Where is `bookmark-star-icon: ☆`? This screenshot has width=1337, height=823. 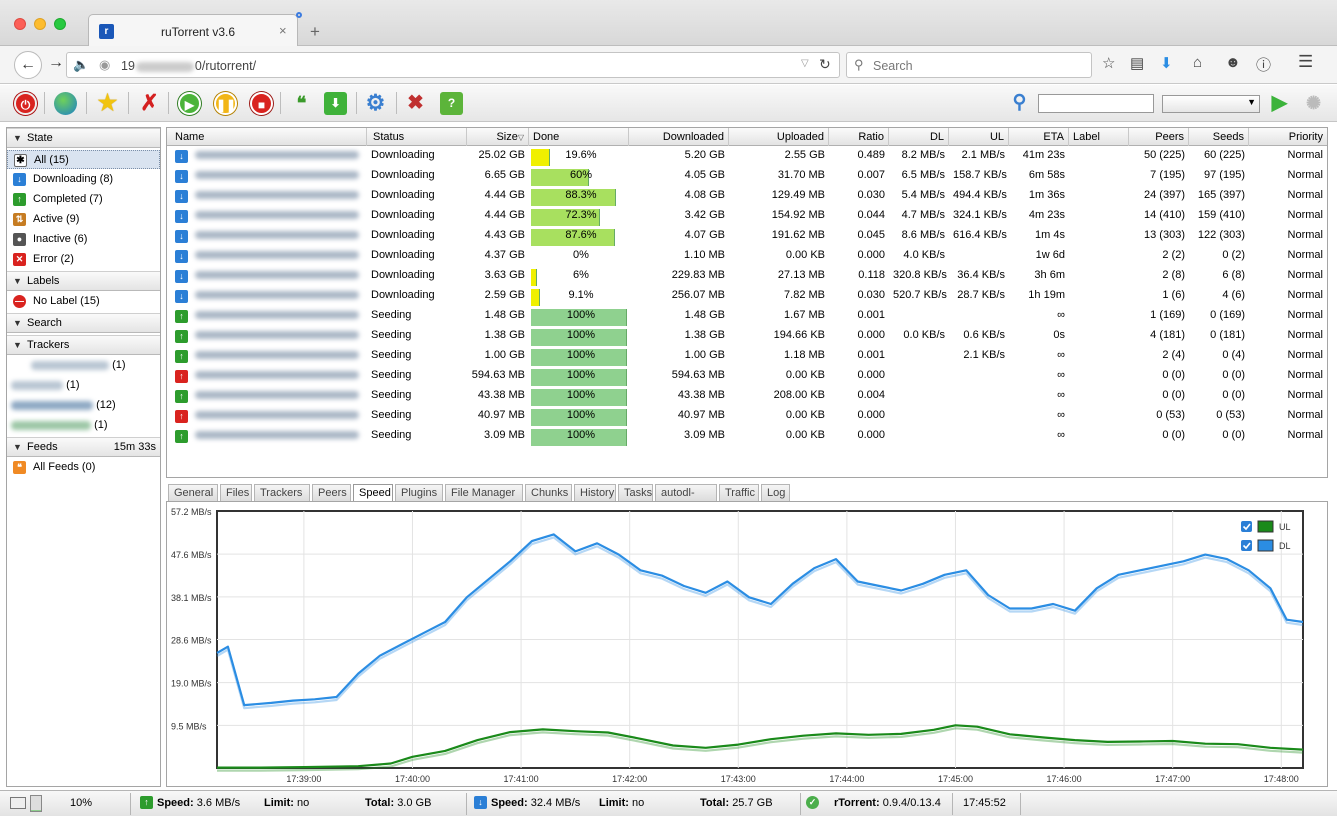 bookmark-star-icon: ☆ is located at coordinates (1108, 63).